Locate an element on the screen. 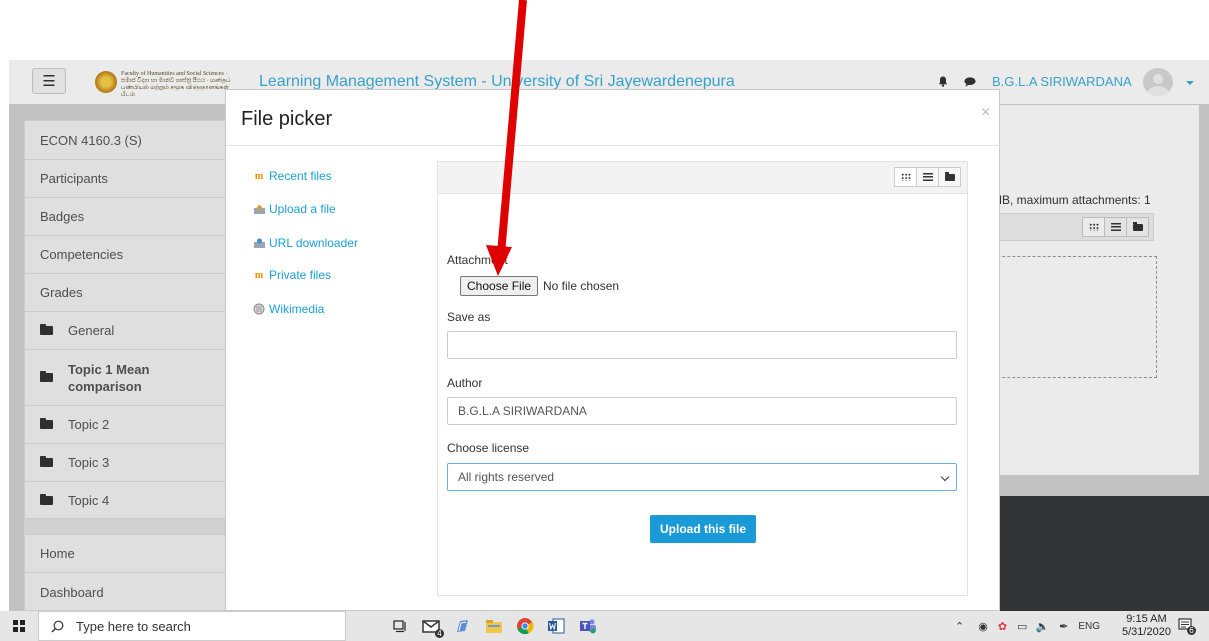 The height and width of the screenshot is (641, 1209). save-as-label: Save as is located at coordinates (469, 317).